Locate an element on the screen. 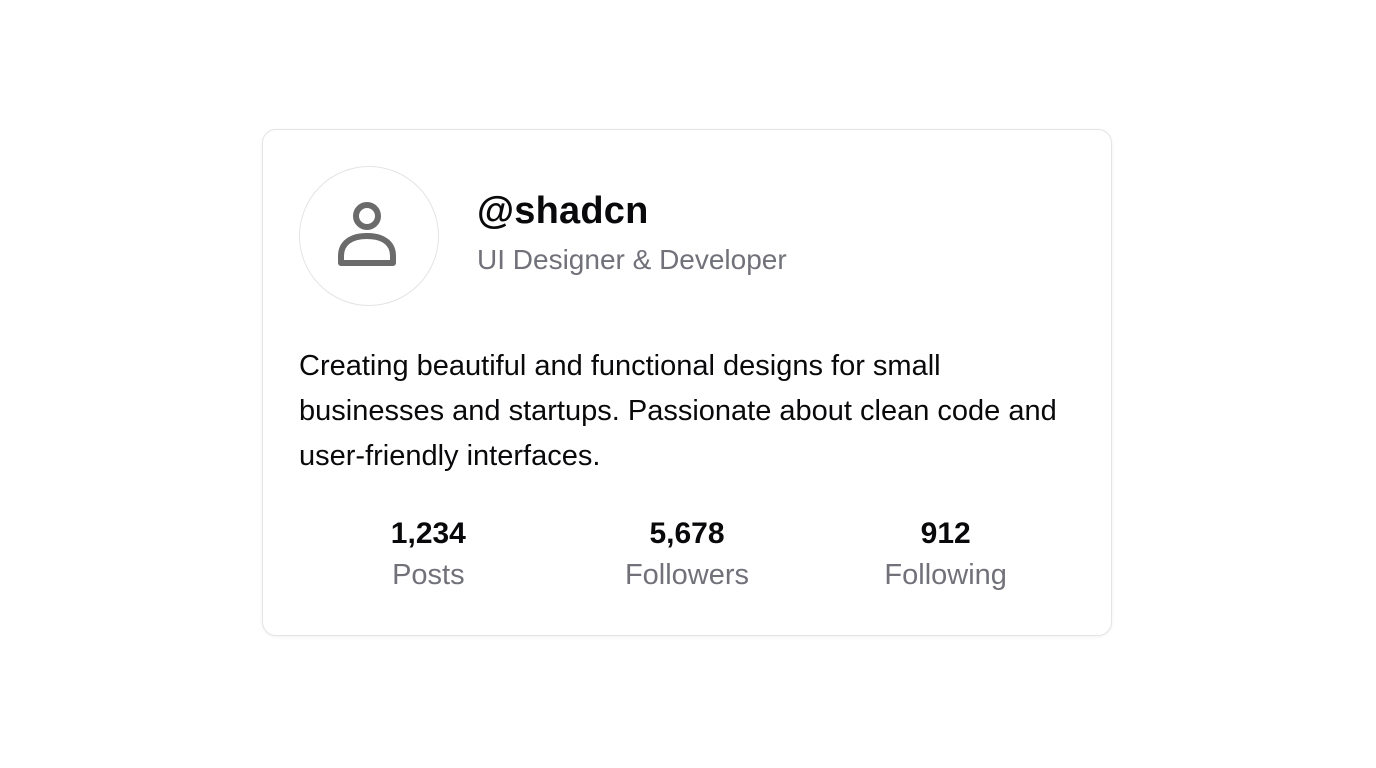 This screenshot has width=1376, height=768. profile-header: @shadcn UI Designer & Developer is located at coordinates (543, 236).